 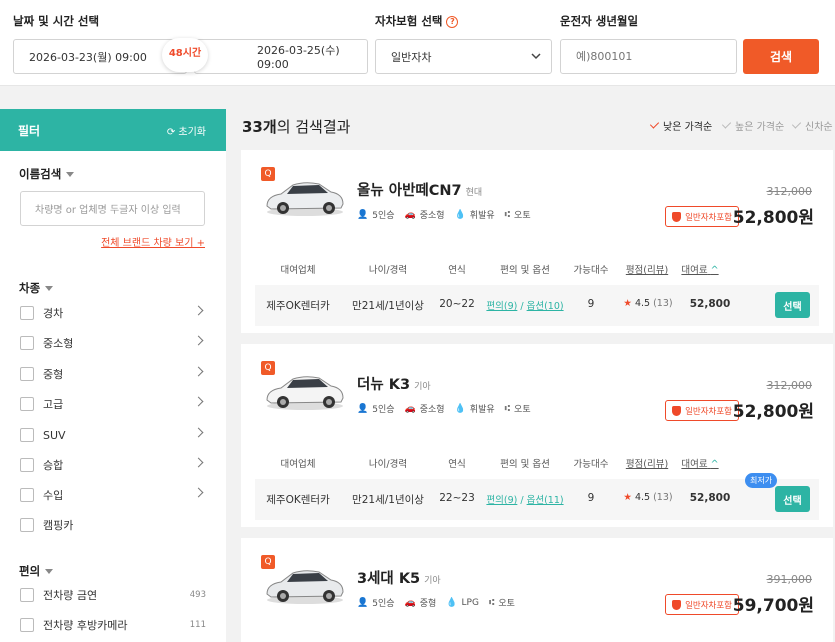 I want to click on size-spec: 🚗 중소형, so click(x=424, y=409).